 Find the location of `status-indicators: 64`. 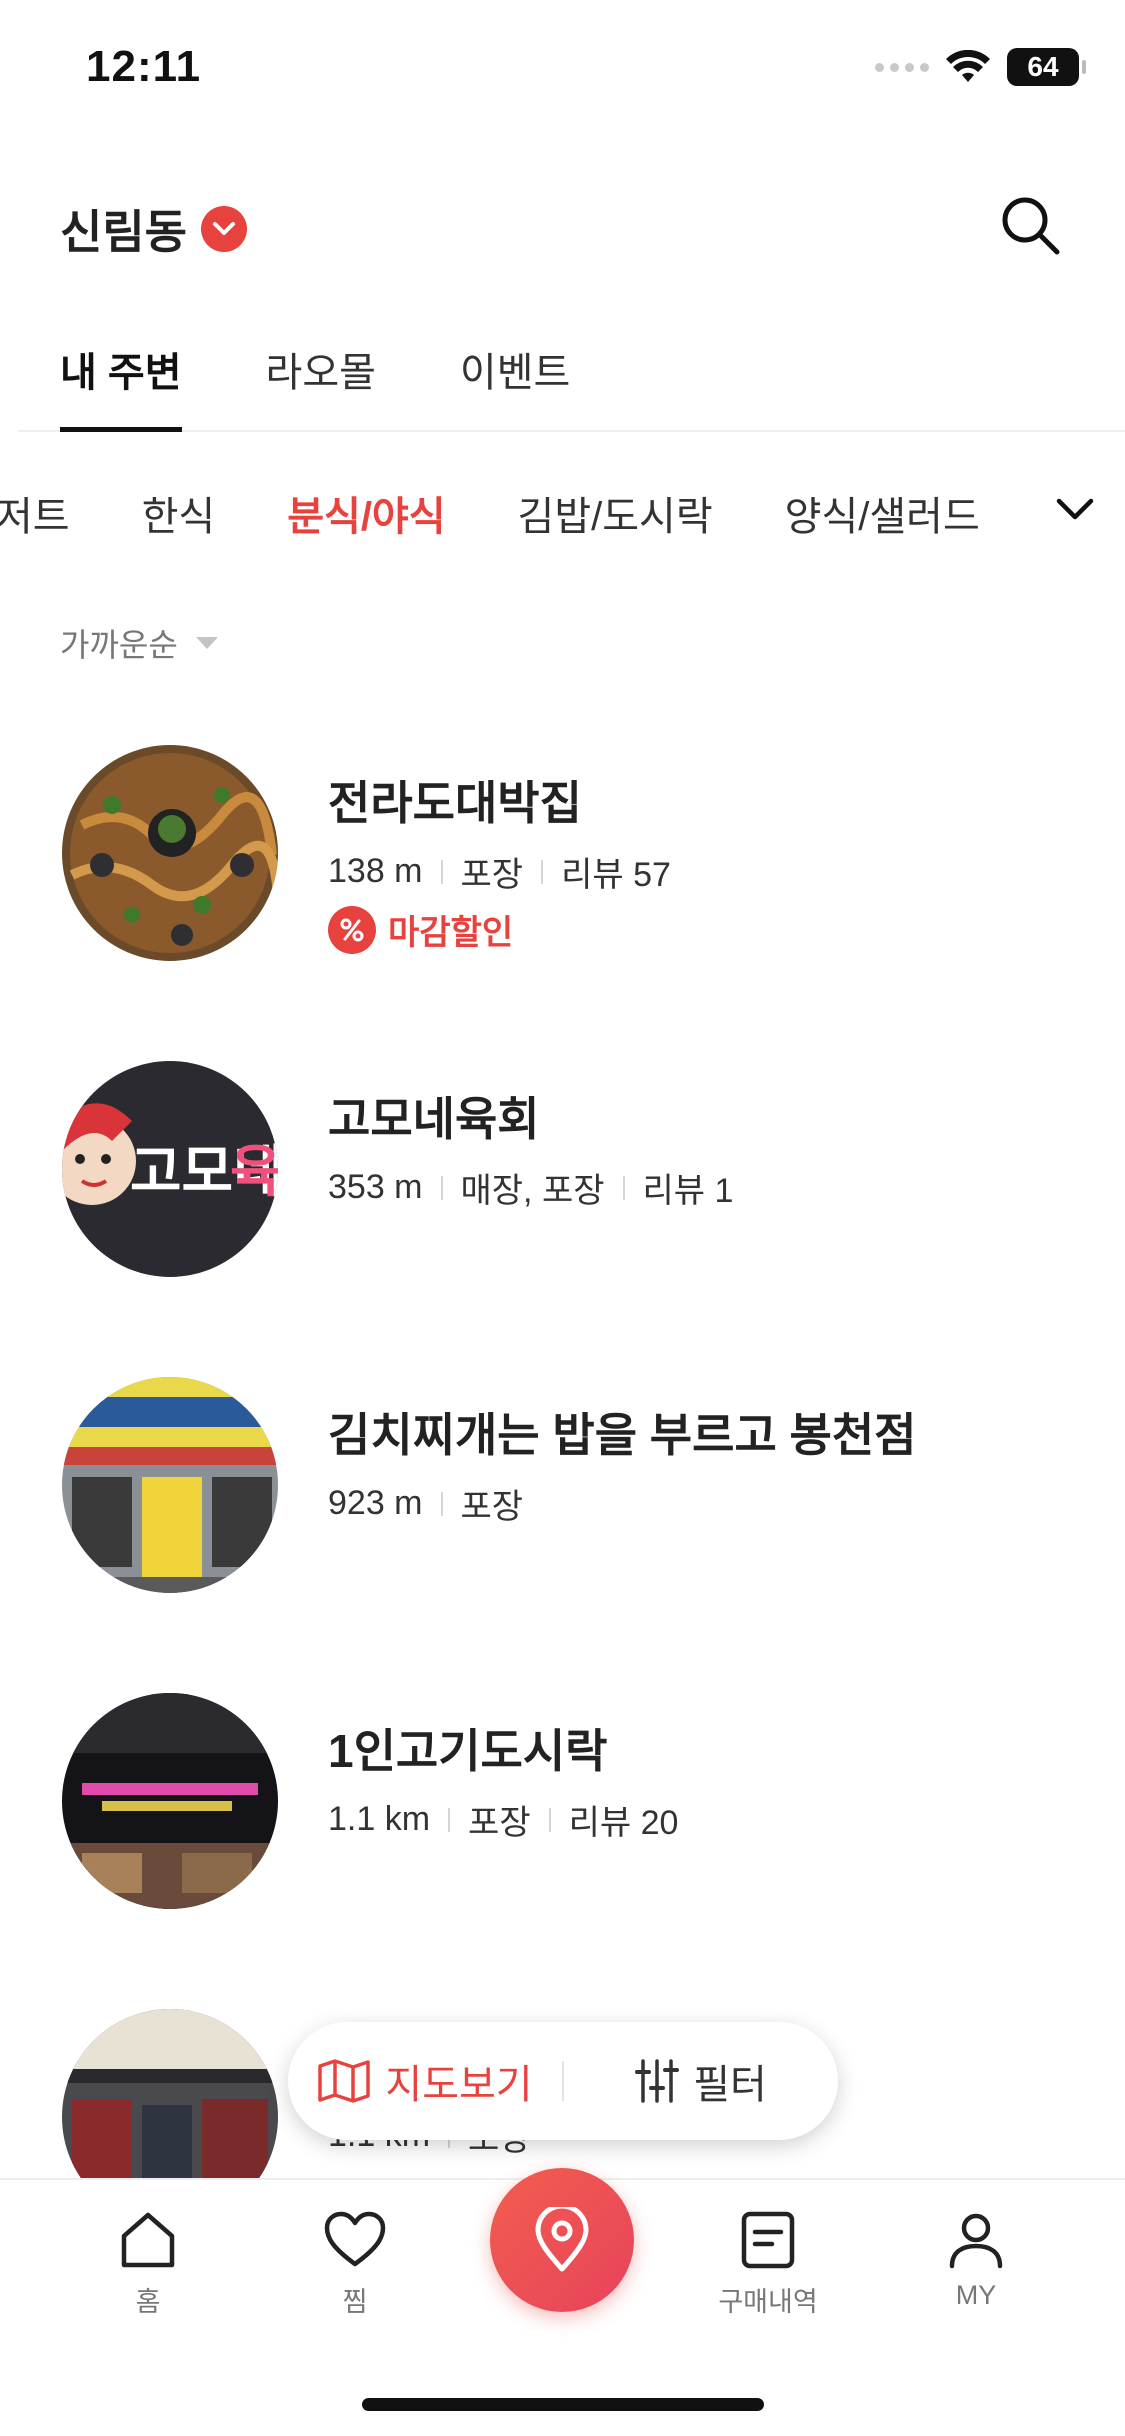

status-indicators: 64 is located at coordinates (980, 67).